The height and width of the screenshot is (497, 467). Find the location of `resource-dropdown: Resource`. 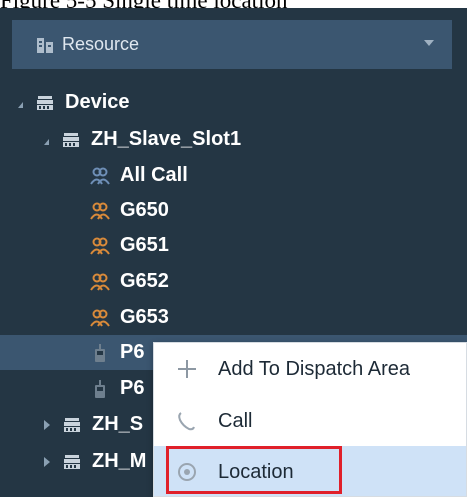

resource-dropdown: Resource is located at coordinates (232, 44).